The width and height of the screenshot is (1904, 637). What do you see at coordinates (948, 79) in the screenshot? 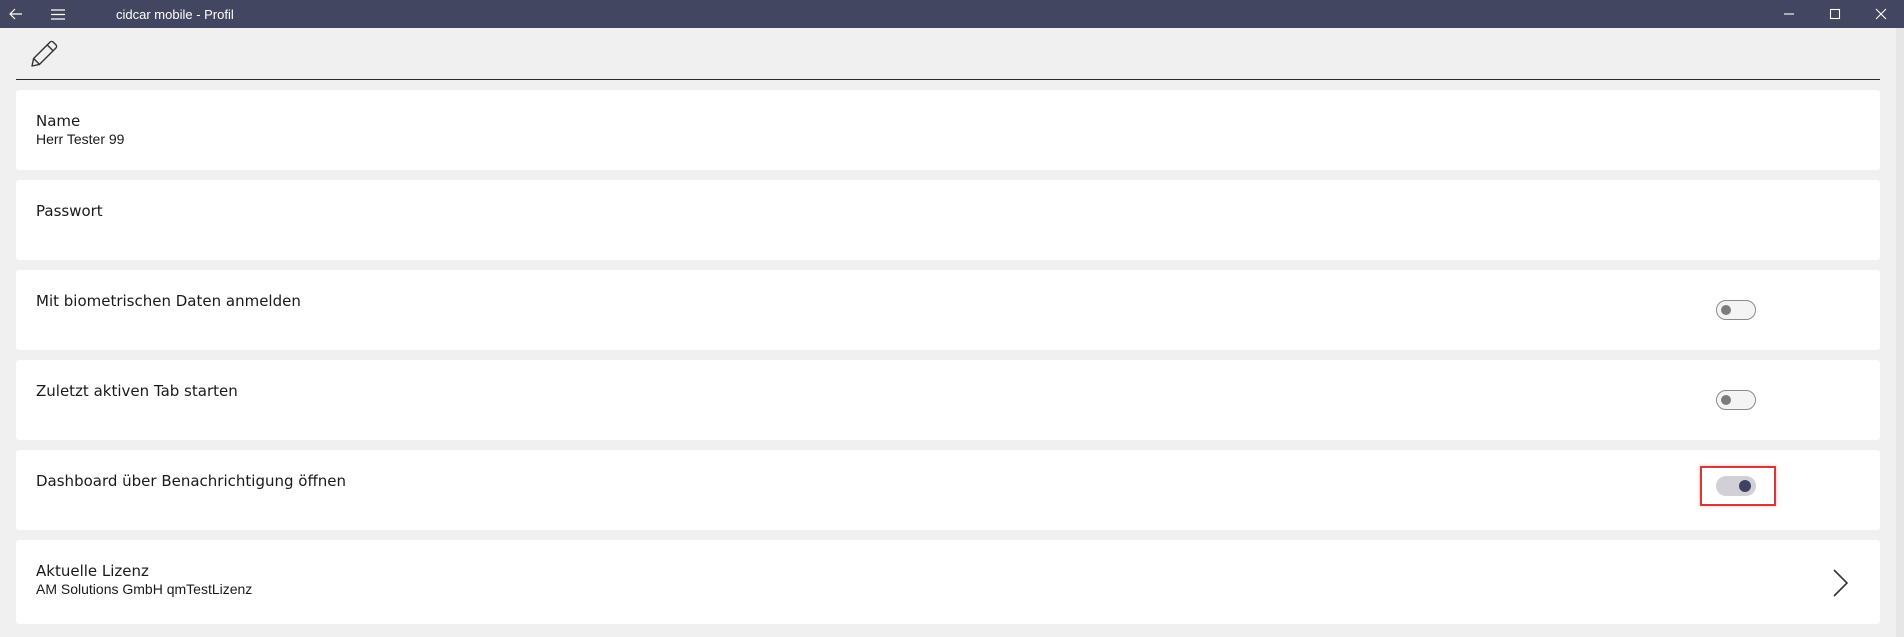
I see `toolbar-divider` at bounding box center [948, 79].